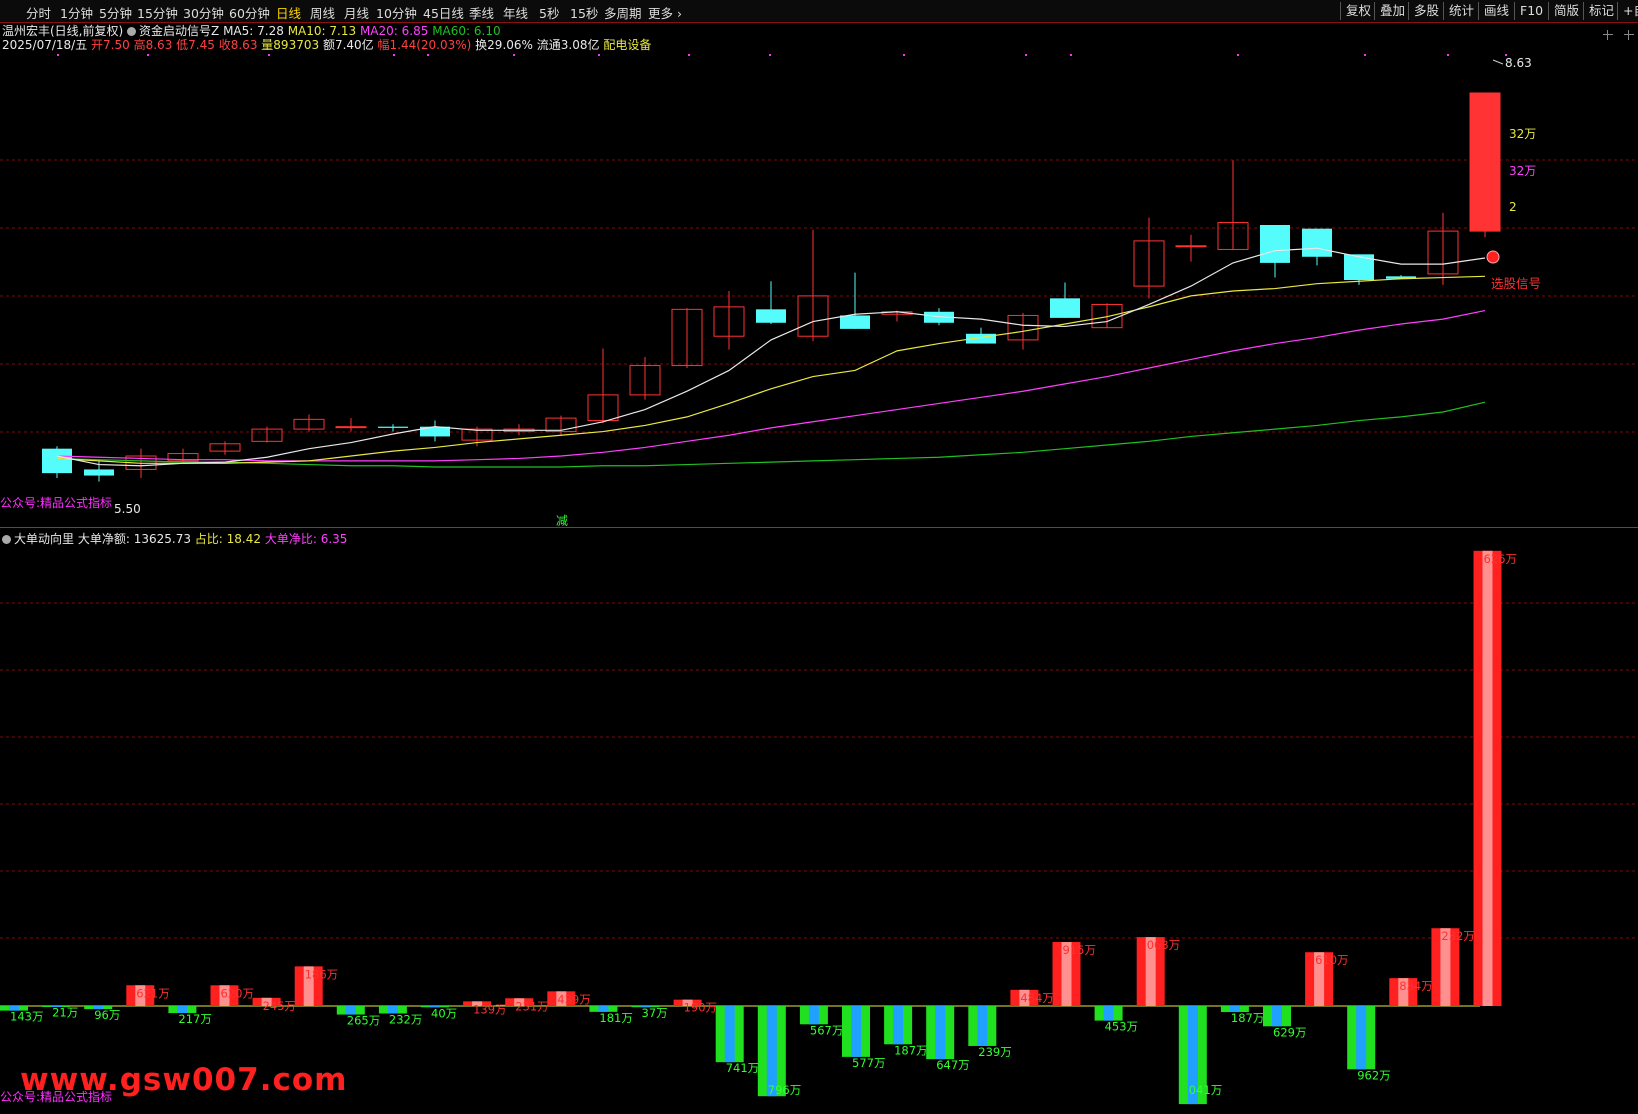  Describe the element at coordinates (994, 1052) in the screenshot. I see `flow-value-label: 239万` at that location.